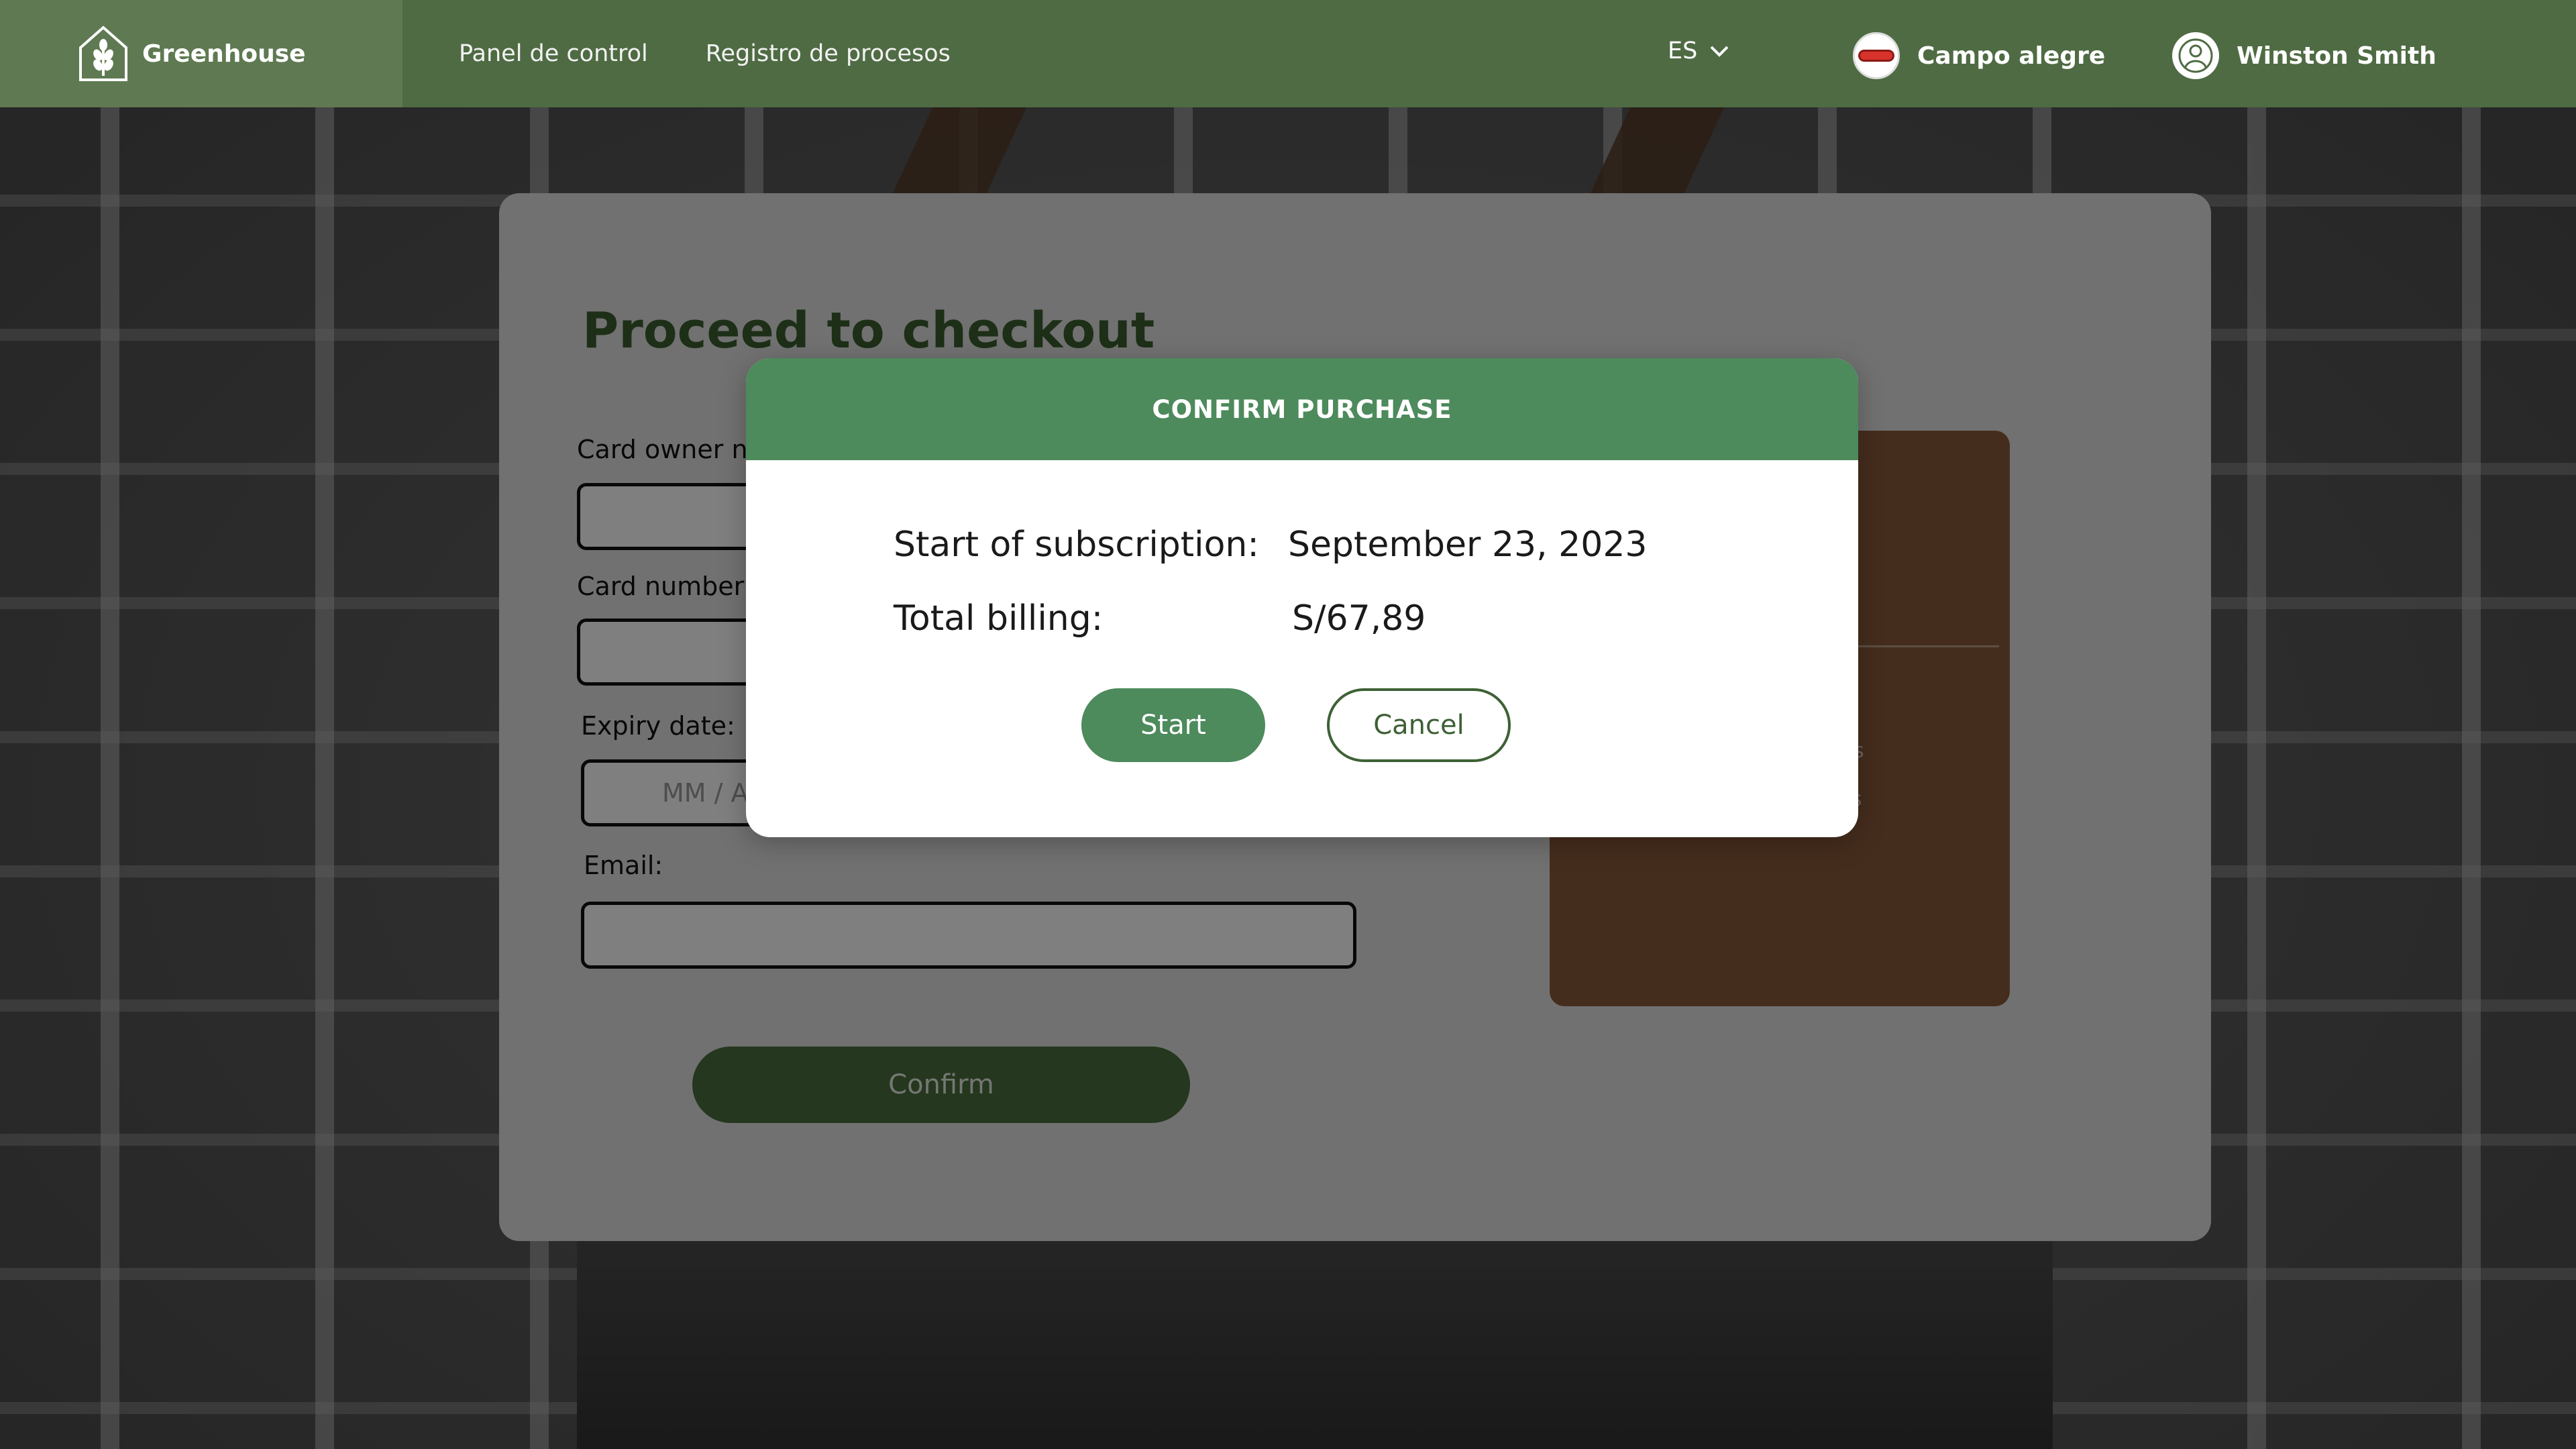  Describe the element at coordinates (999, 618) in the screenshot. I see `total-billing-label: Total billing:` at that location.